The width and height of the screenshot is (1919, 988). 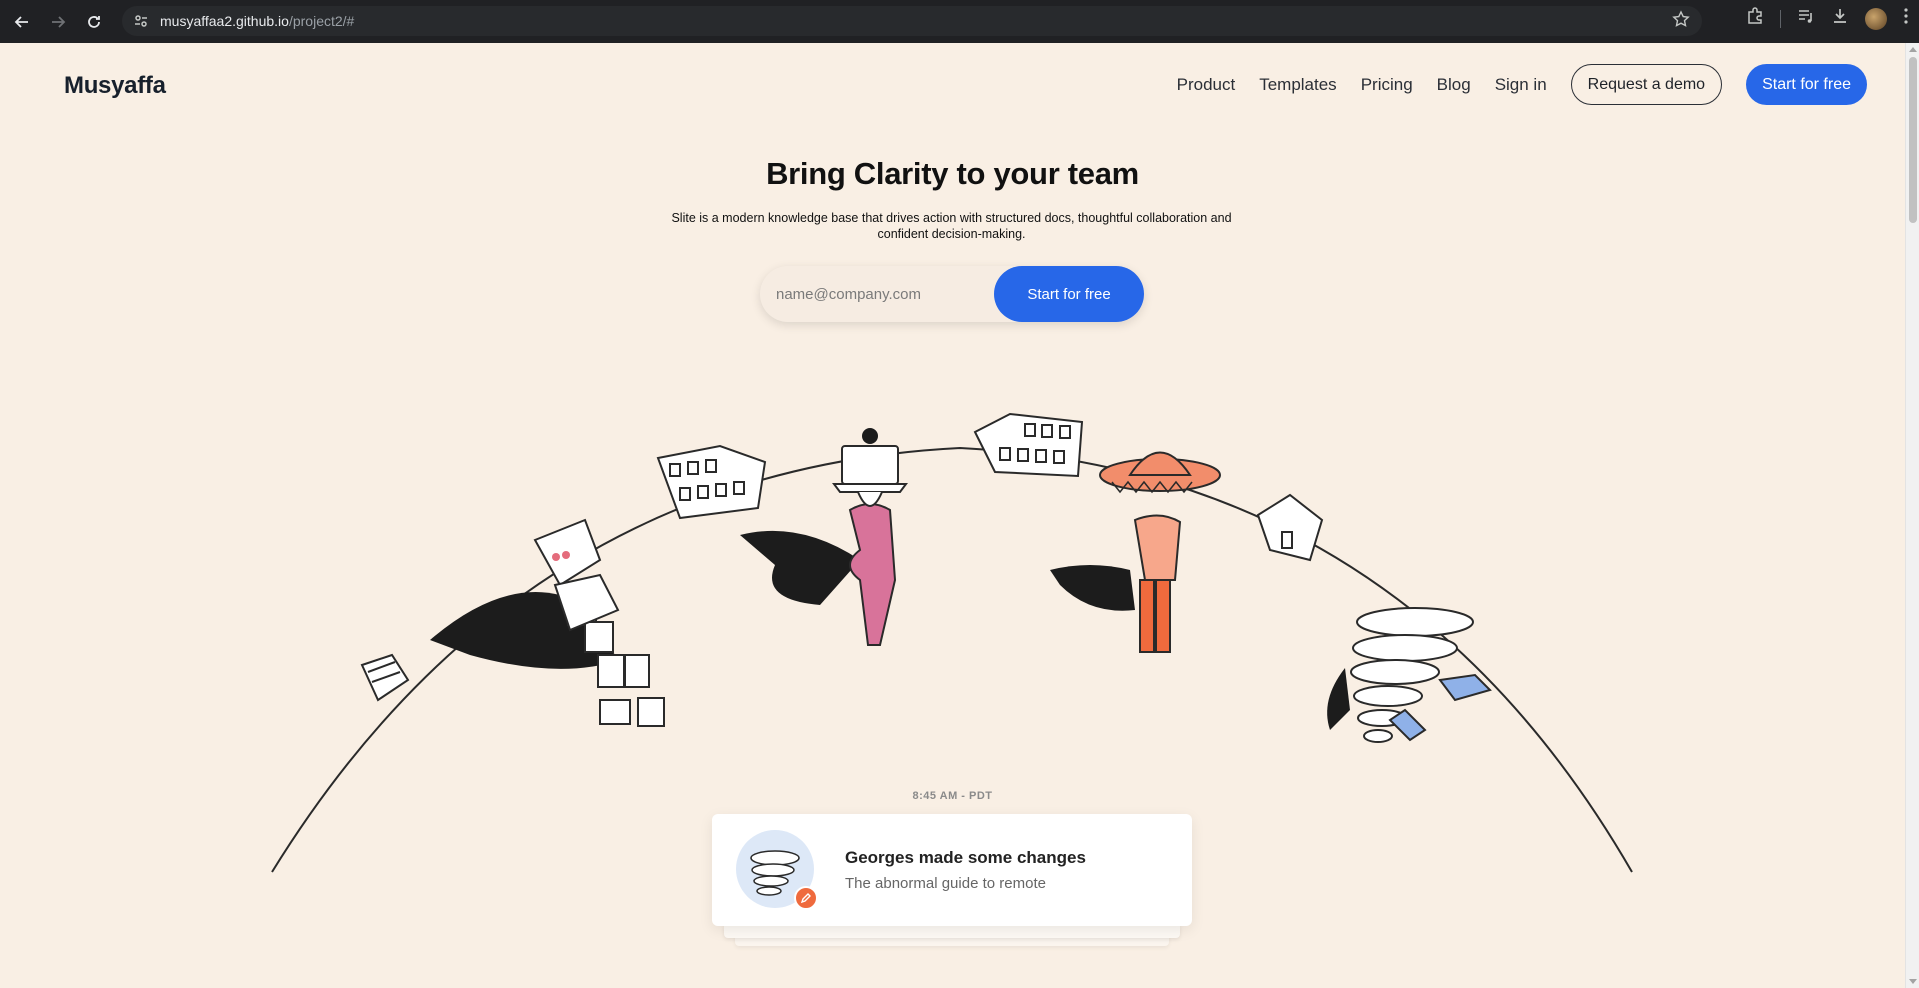 I want to click on site-settings-icon, so click(x=141, y=21).